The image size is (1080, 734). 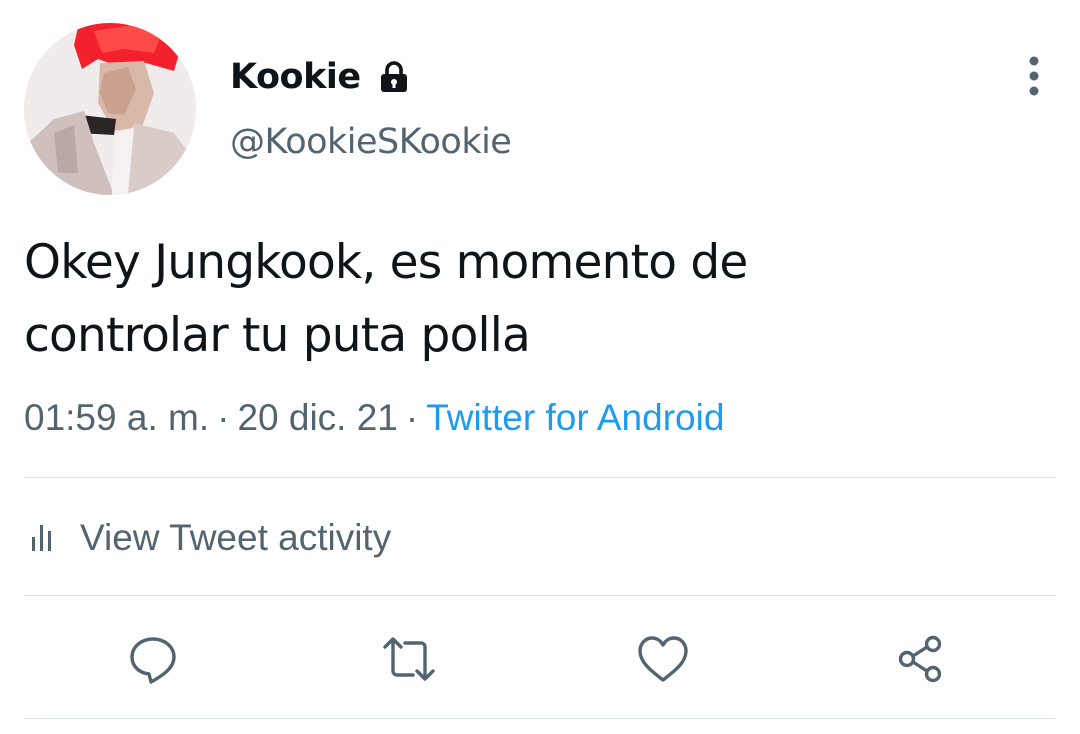 I want to click on view-tweet-activity-button: View Tweet activity, so click(x=210, y=538).